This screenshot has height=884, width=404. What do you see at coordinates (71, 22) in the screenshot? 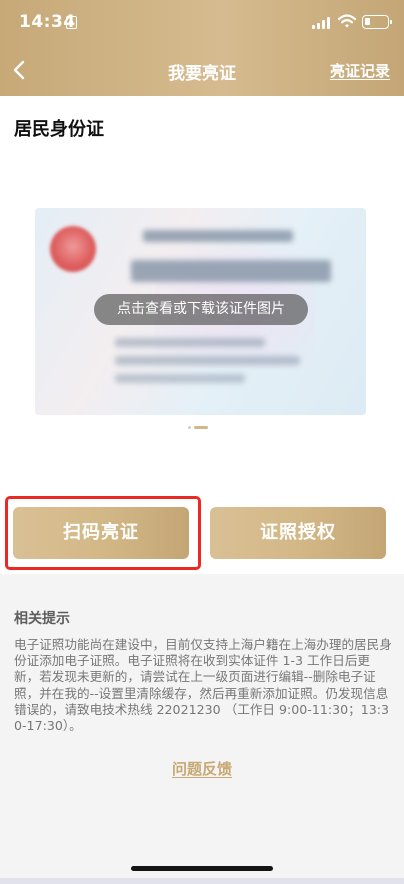
I see `note-icon` at bounding box center [71, 22].